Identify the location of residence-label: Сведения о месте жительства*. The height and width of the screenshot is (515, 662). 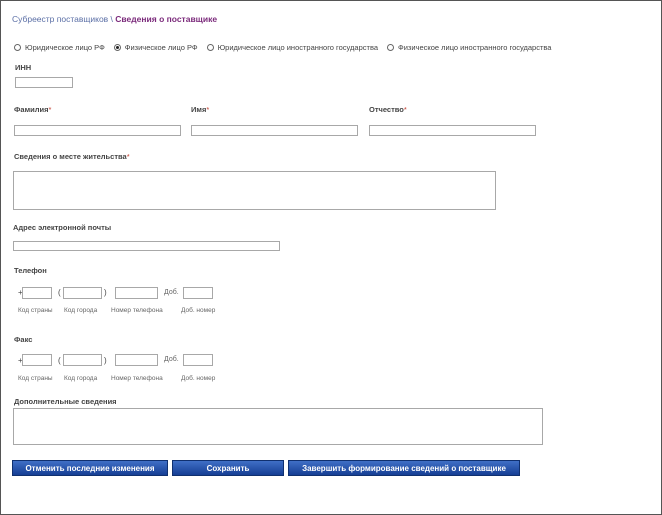
(72, 156).